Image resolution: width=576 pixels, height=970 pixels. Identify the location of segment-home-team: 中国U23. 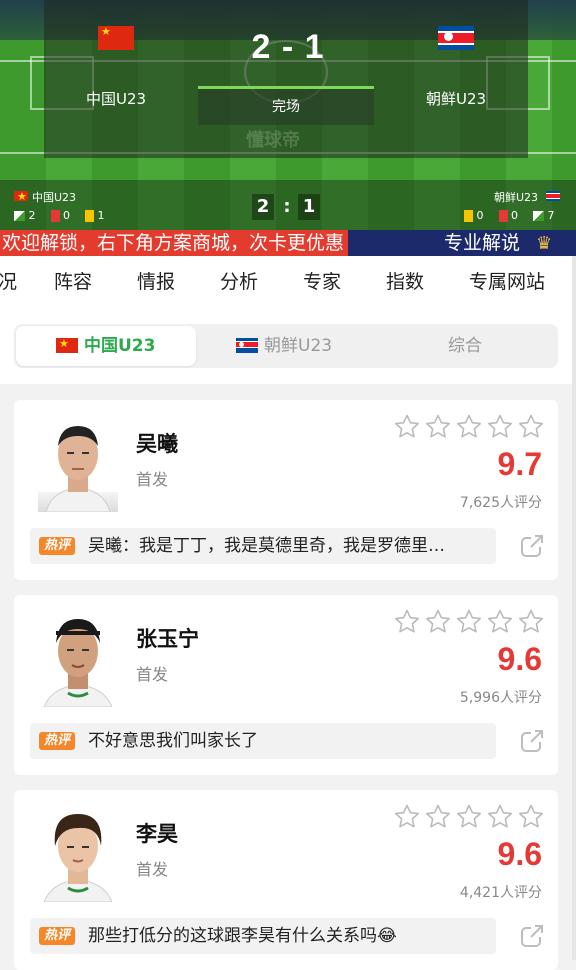
(119, 346).